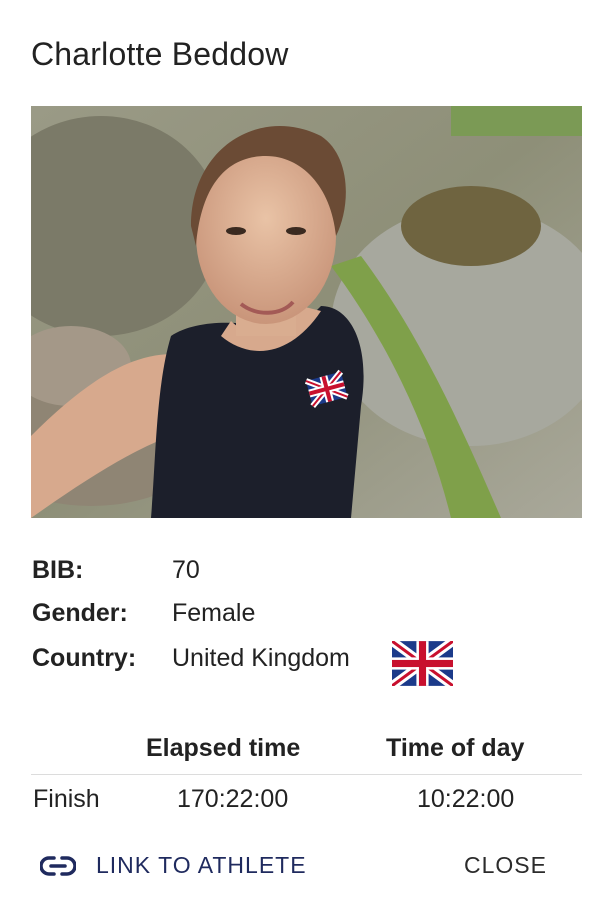  What do you see at coordinates (261, 658) in the screenshot?
I see `country-value: United Kingdom` at bounding box center [261, 658].